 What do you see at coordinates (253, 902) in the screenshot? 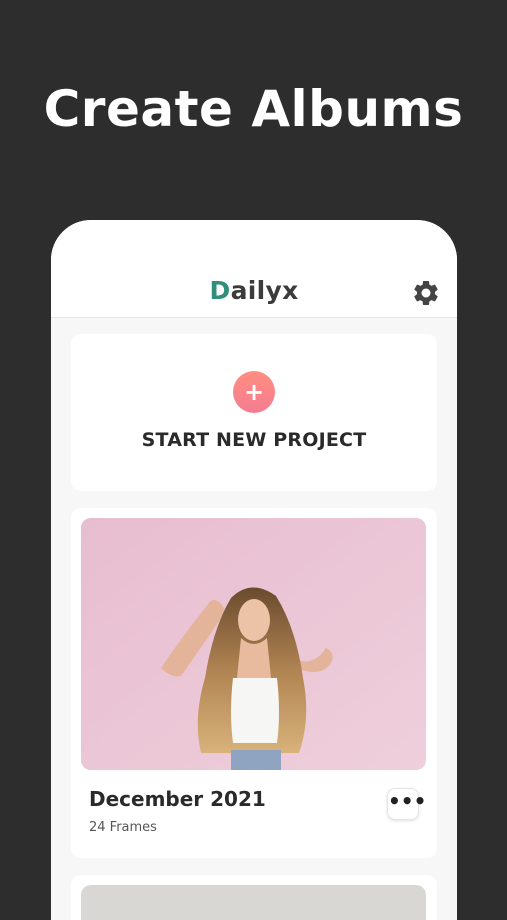
I see `album-cover-photo-next` at bounding box center [253, 902].